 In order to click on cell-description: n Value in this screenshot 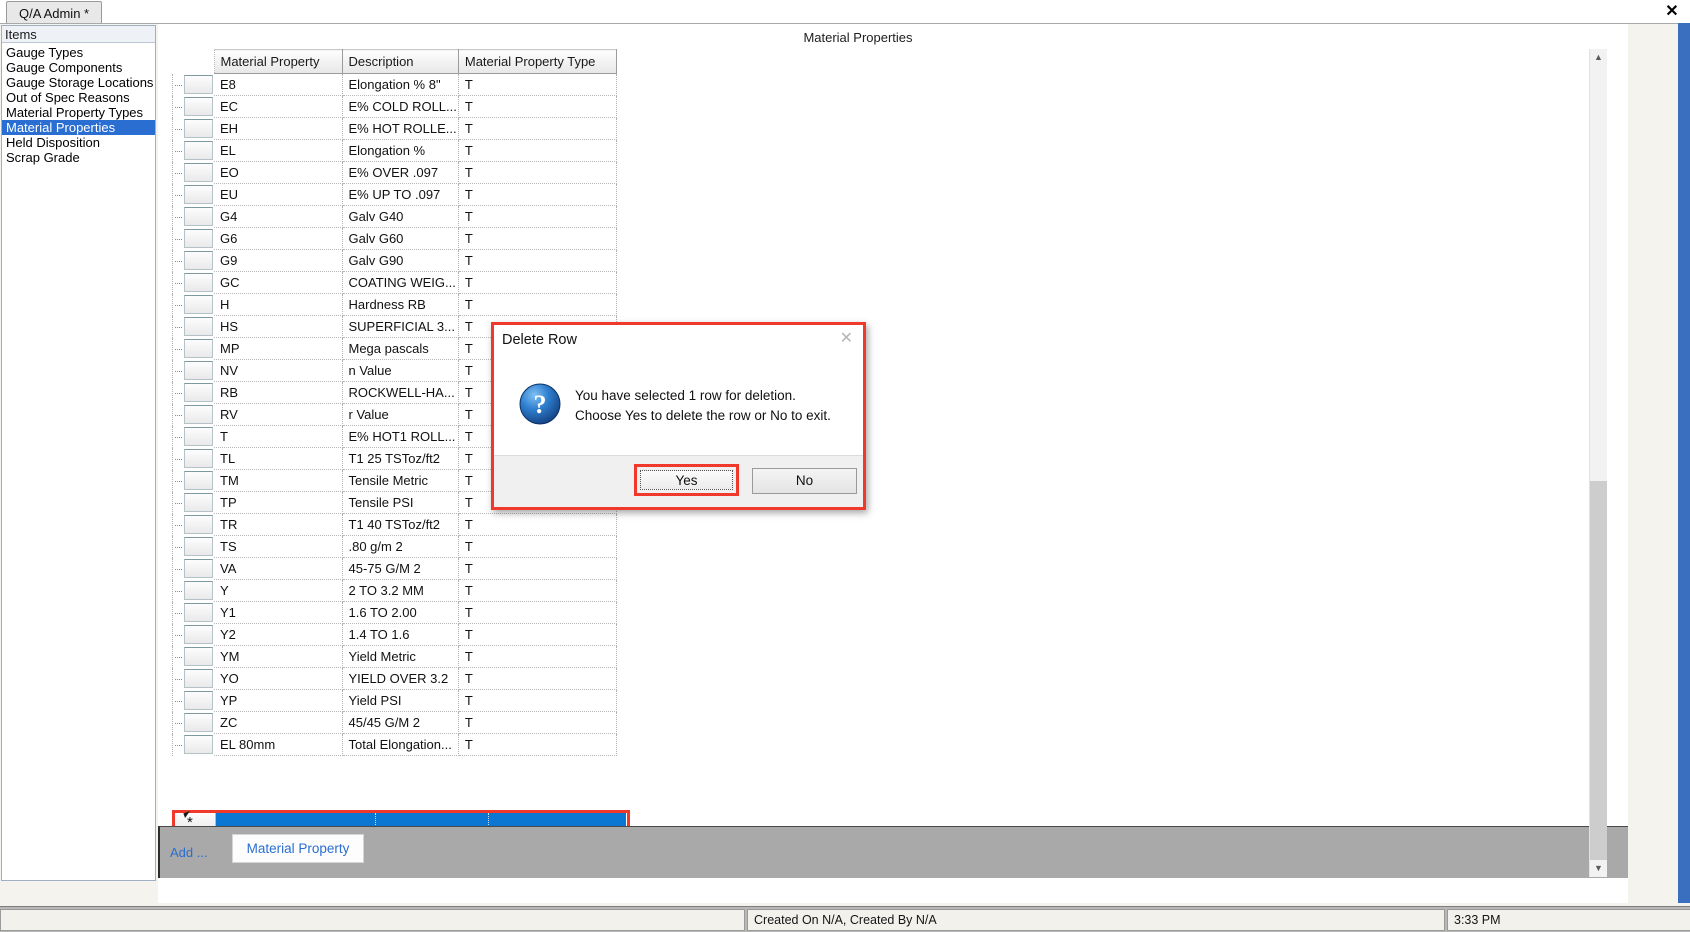, I will do `click(400, 370)`.